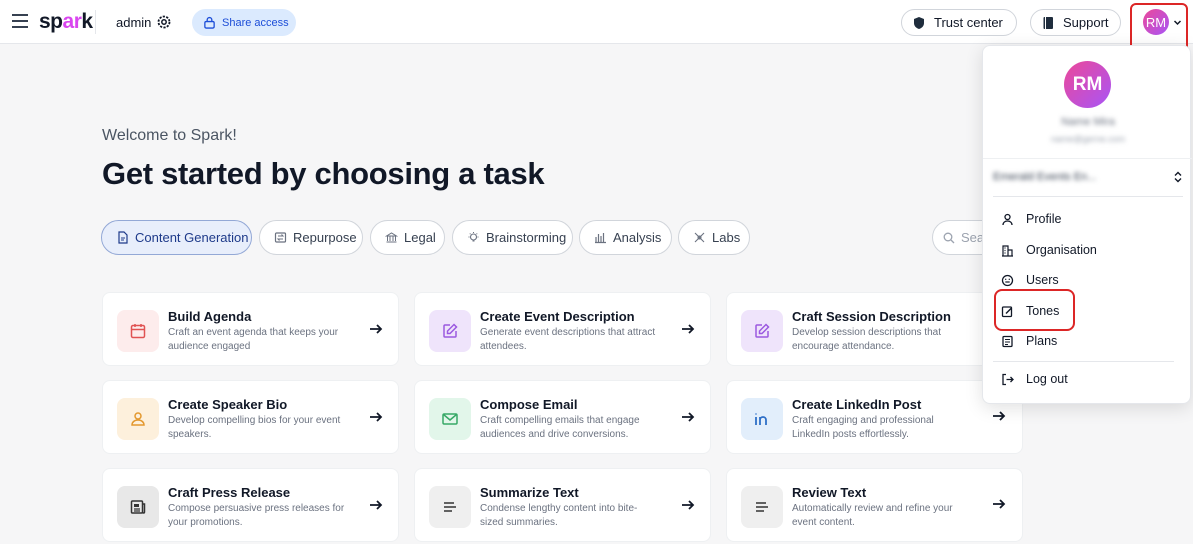  Describe the element at coordinates (600, 238) in the screenshot. I see `bar-chart-icon` at that location.